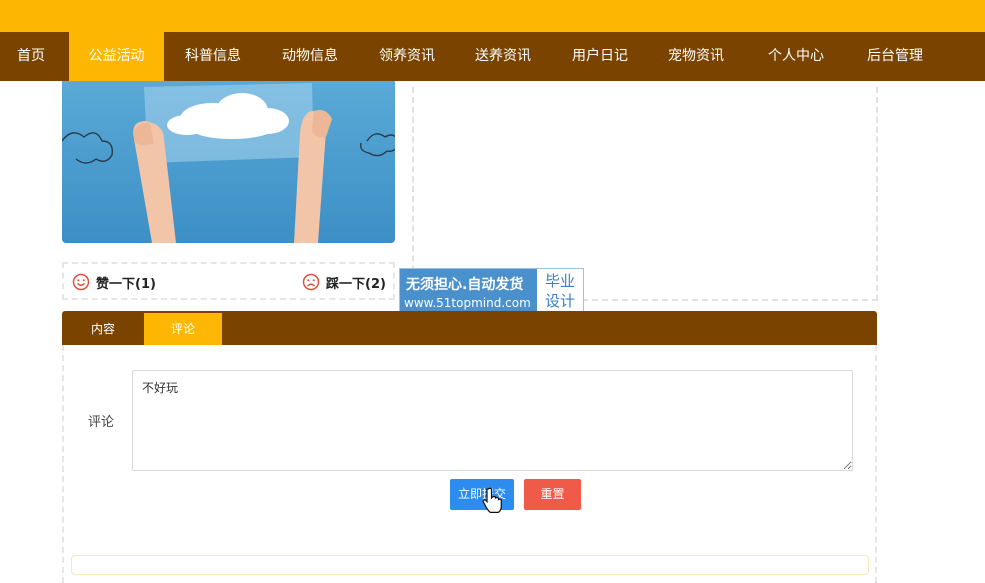 This screenshot has height=583, width=985. What do you see at coordinates (552, 494) in the screenshot?
I see `reset-button: 重置` at bounding box center [552, 494].